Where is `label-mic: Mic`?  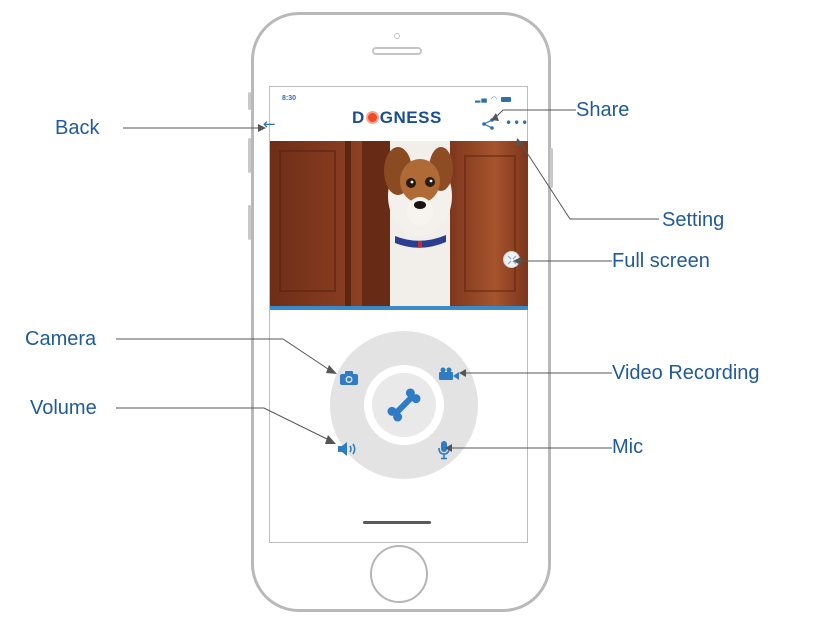 label-mic: Mic is located at coordinates (628, 447).